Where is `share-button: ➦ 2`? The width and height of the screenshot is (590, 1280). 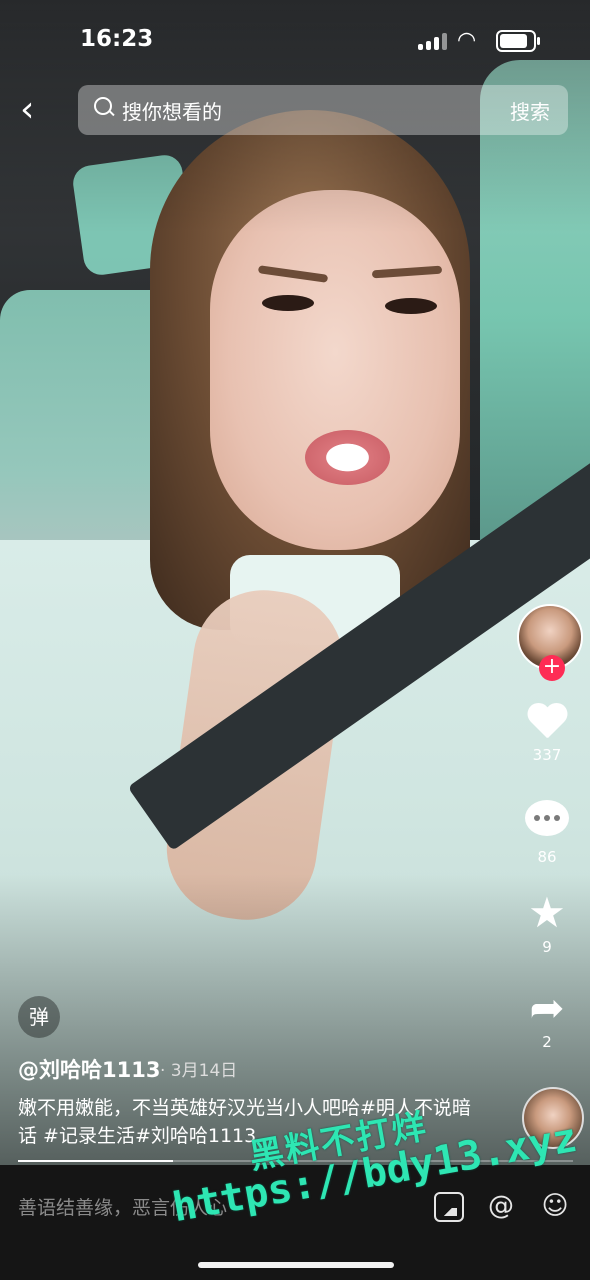 share-button: ➦ 2 is located at coordinates (547, 1017).